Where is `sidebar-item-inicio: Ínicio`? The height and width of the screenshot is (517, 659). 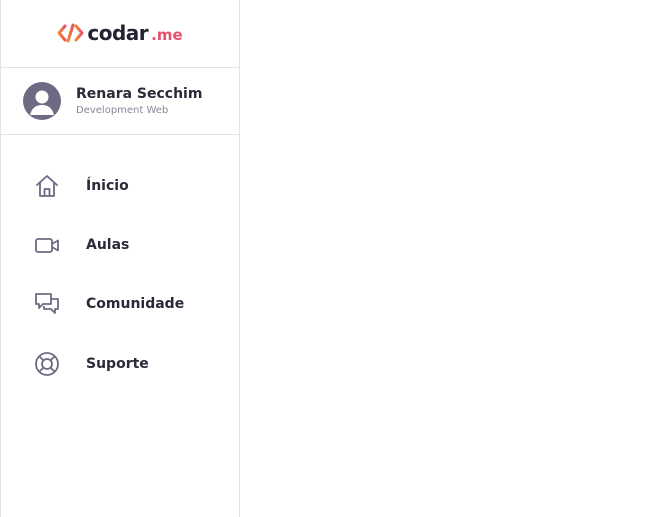 sidebar-item-inicio: Ínicio is located at coordinates (120, 185).